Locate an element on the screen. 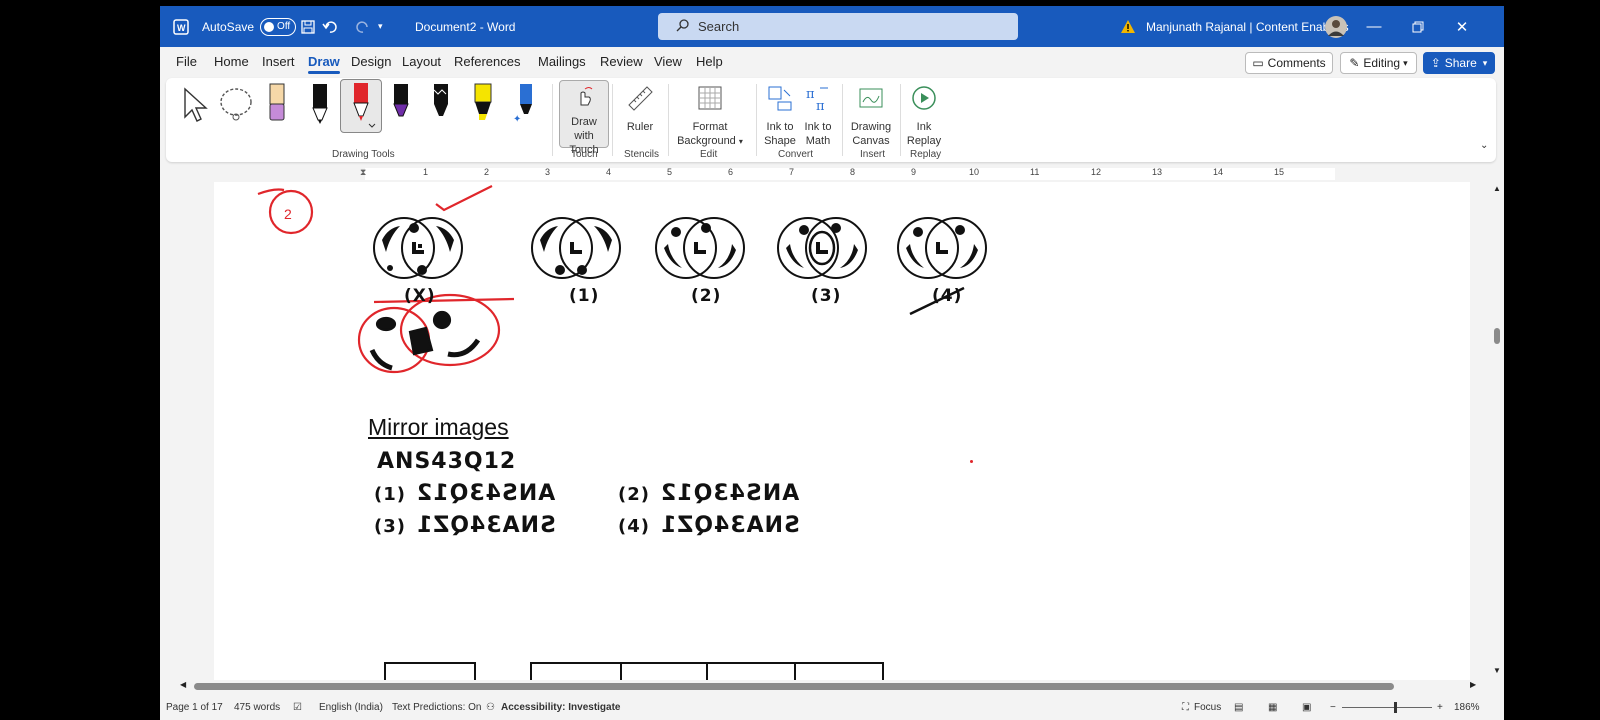  print-layout-icon: ▦ is located at coordinates (1272, 707).